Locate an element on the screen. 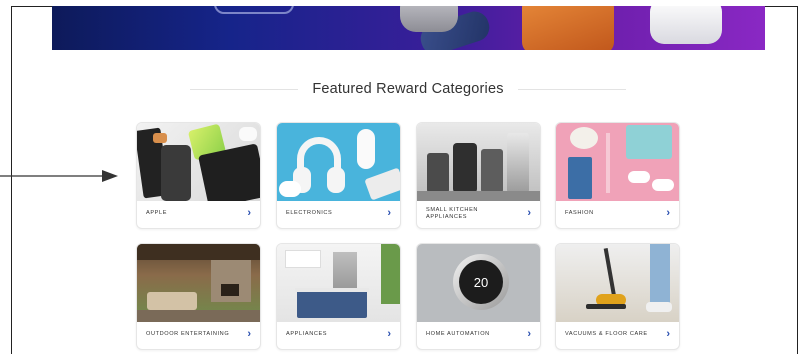 This screenshot has width=812, height=354. pointer-arrow-icon is located at coordinates (59, 176).